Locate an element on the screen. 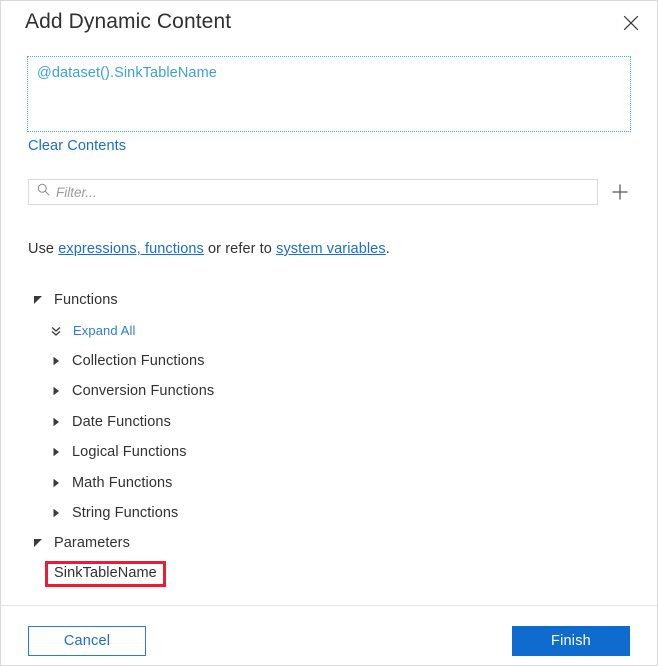 The width and height of the screenshot is (658, 666). tree-group-parameters-label: Parameters is located at coordinates (92, 543).